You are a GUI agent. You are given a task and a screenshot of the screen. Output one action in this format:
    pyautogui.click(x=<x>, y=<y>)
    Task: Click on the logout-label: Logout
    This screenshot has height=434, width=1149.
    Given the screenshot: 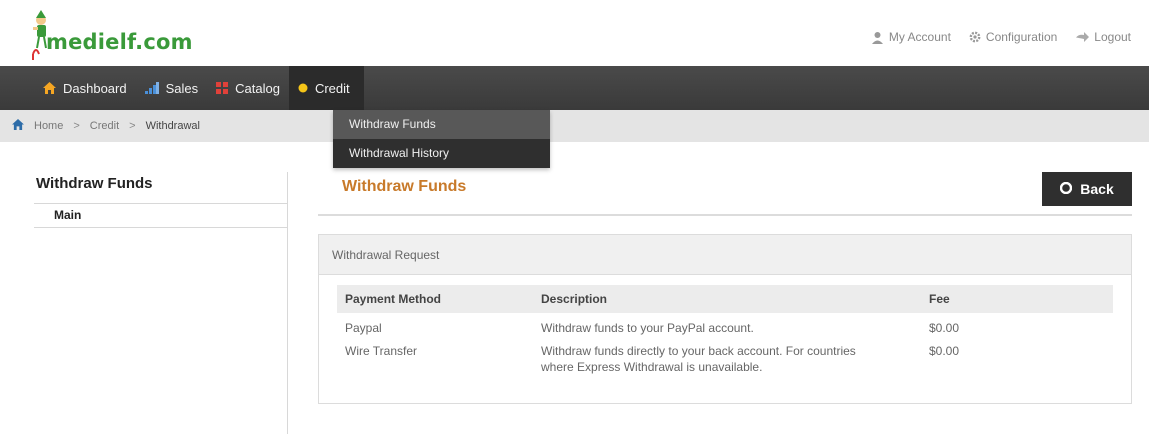 What is the action you would take?
    pyautogui.click(x=1112, y=37)
    